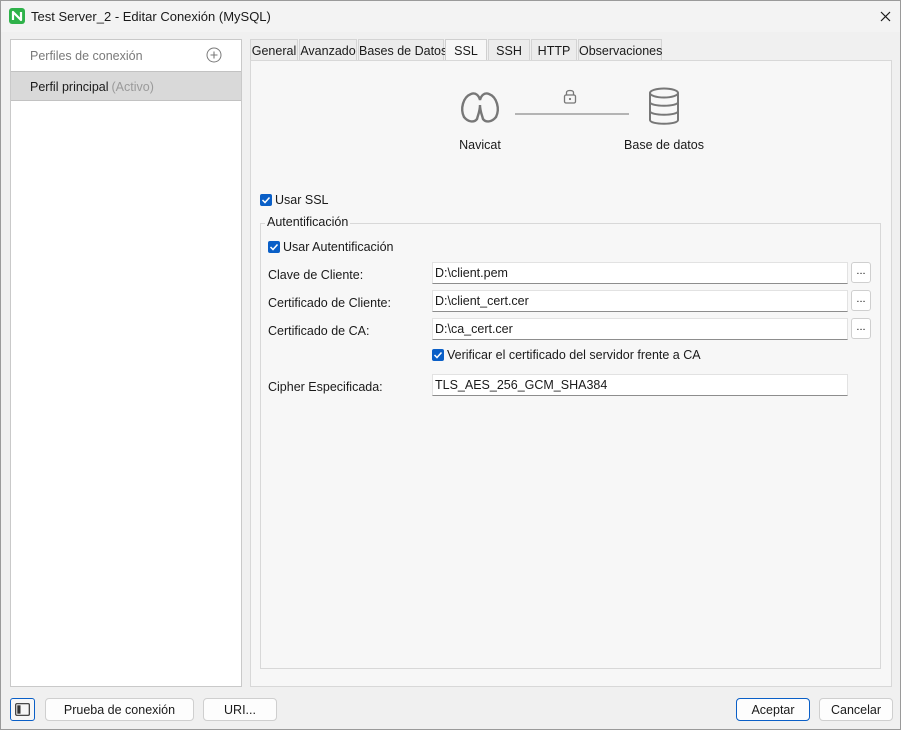 This screenshot has width=901, height=730. I want to click on auth-group-title: Autentificación, so click(308, 222).